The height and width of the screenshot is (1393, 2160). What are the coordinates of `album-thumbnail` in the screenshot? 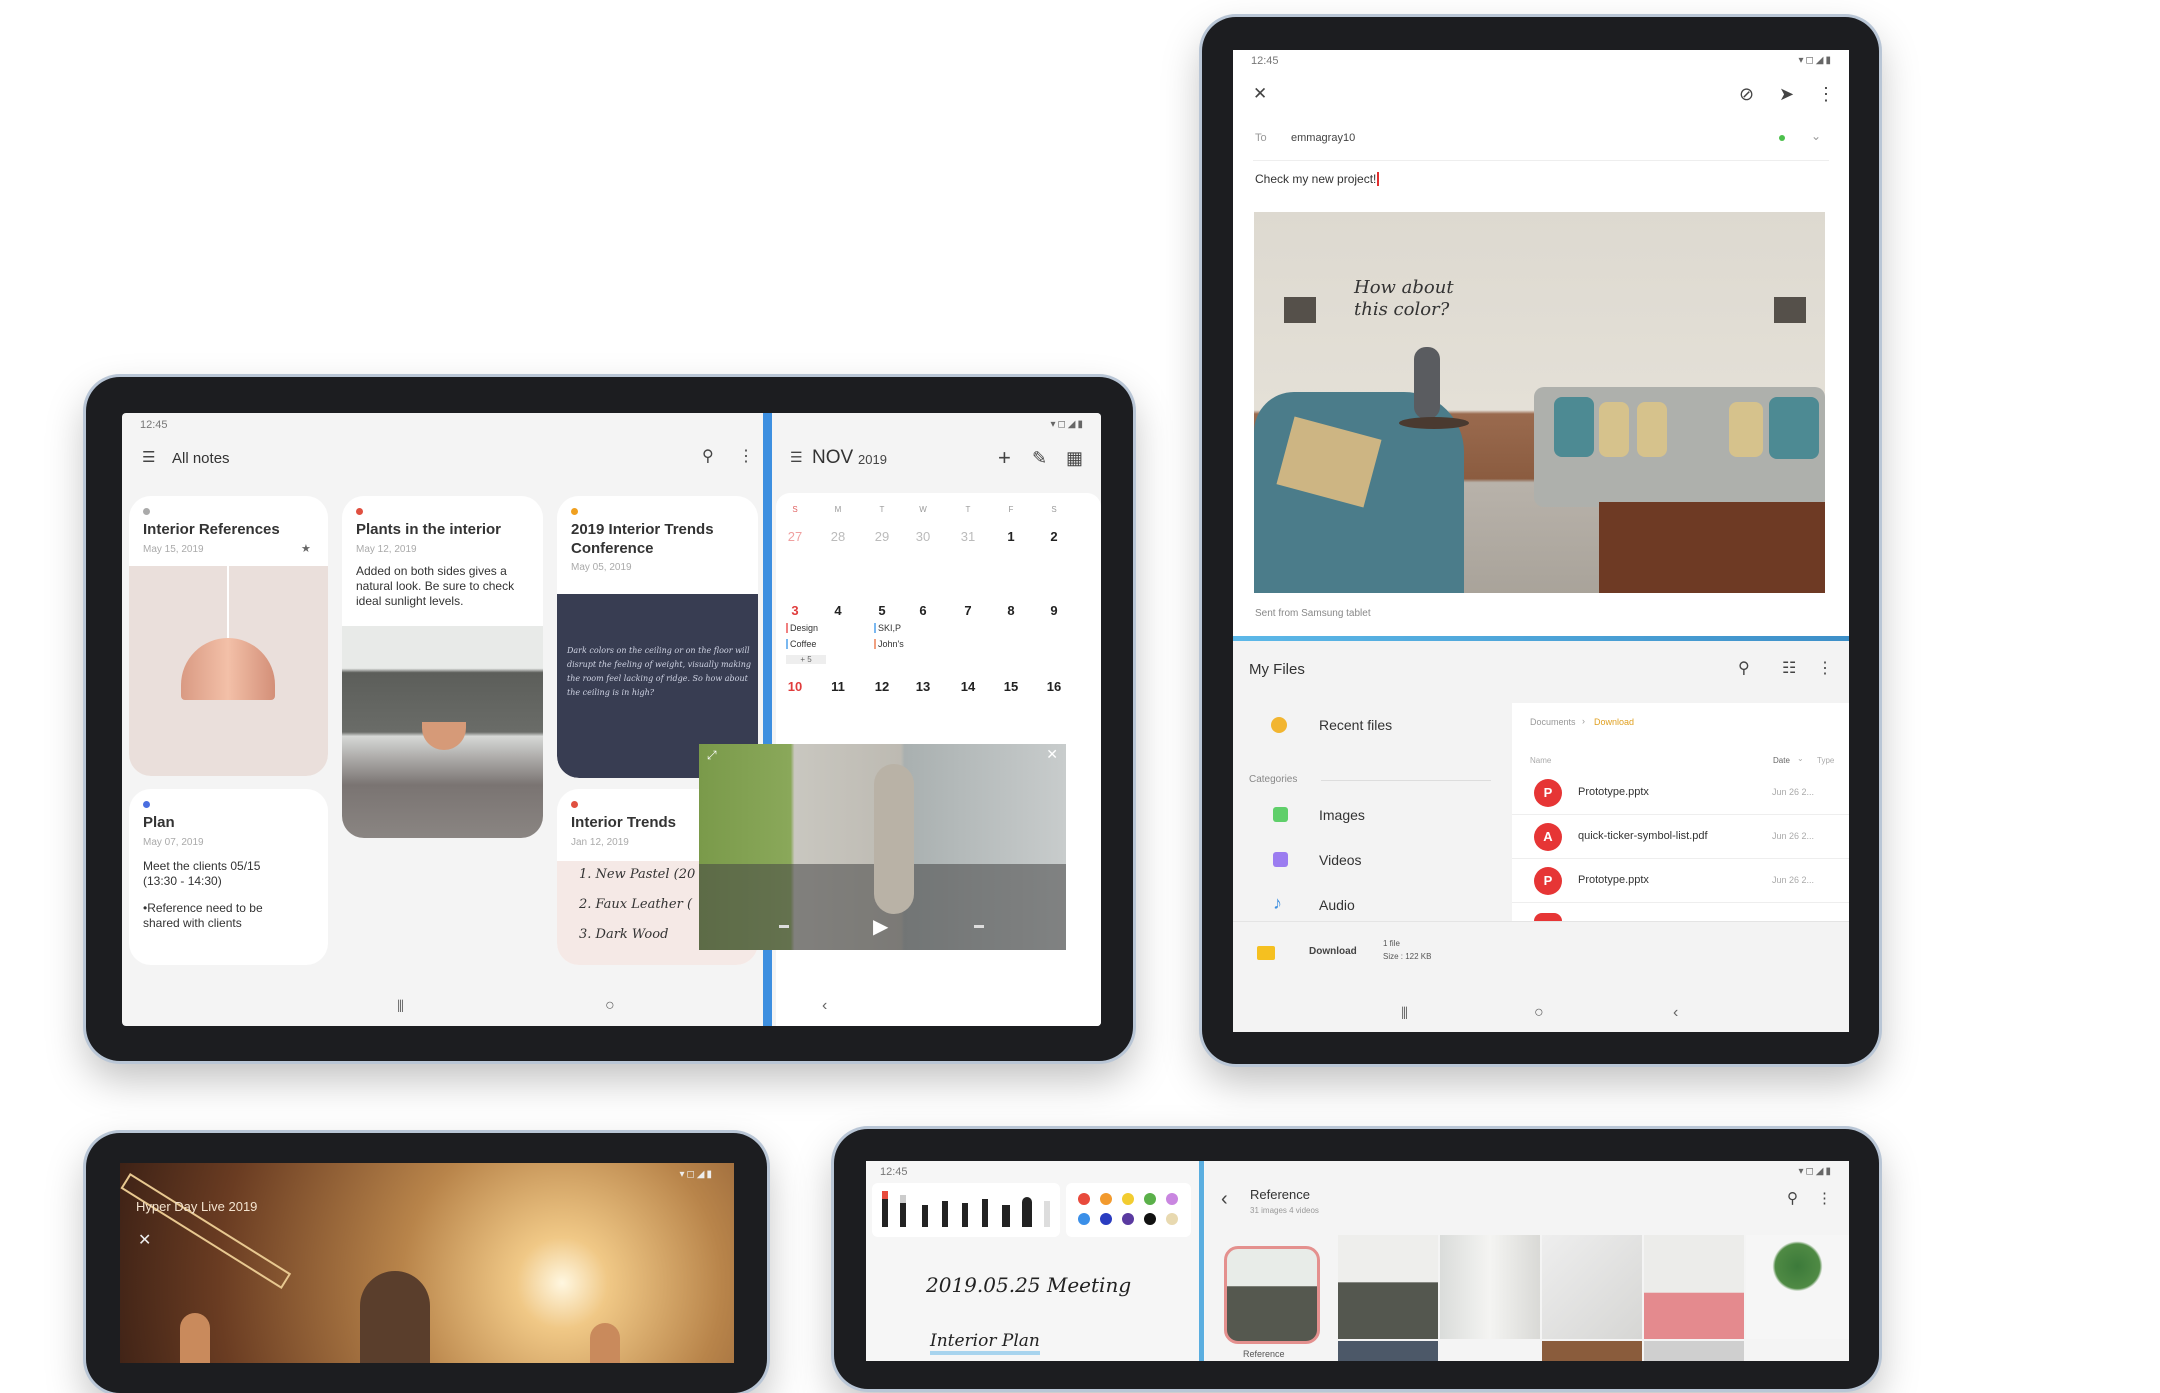 It's located at (1272, 1295).